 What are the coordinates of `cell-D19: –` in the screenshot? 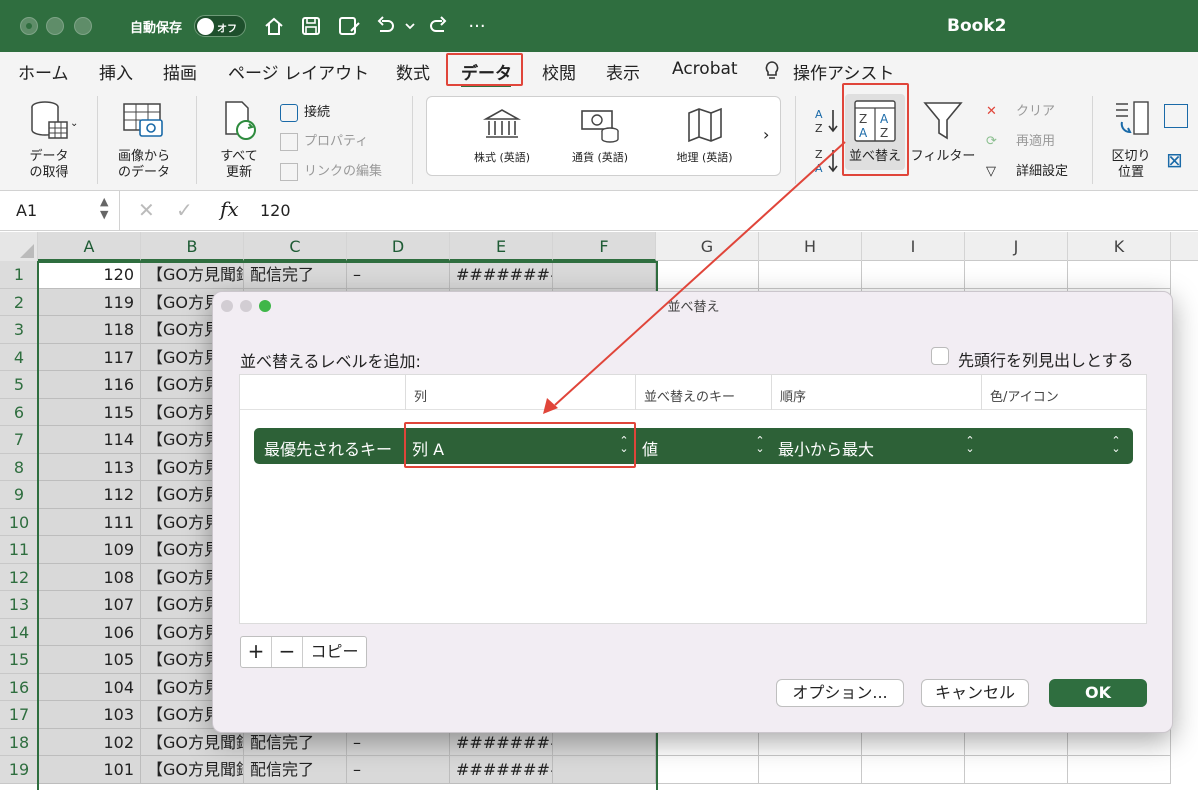 It's located at (398, 770).